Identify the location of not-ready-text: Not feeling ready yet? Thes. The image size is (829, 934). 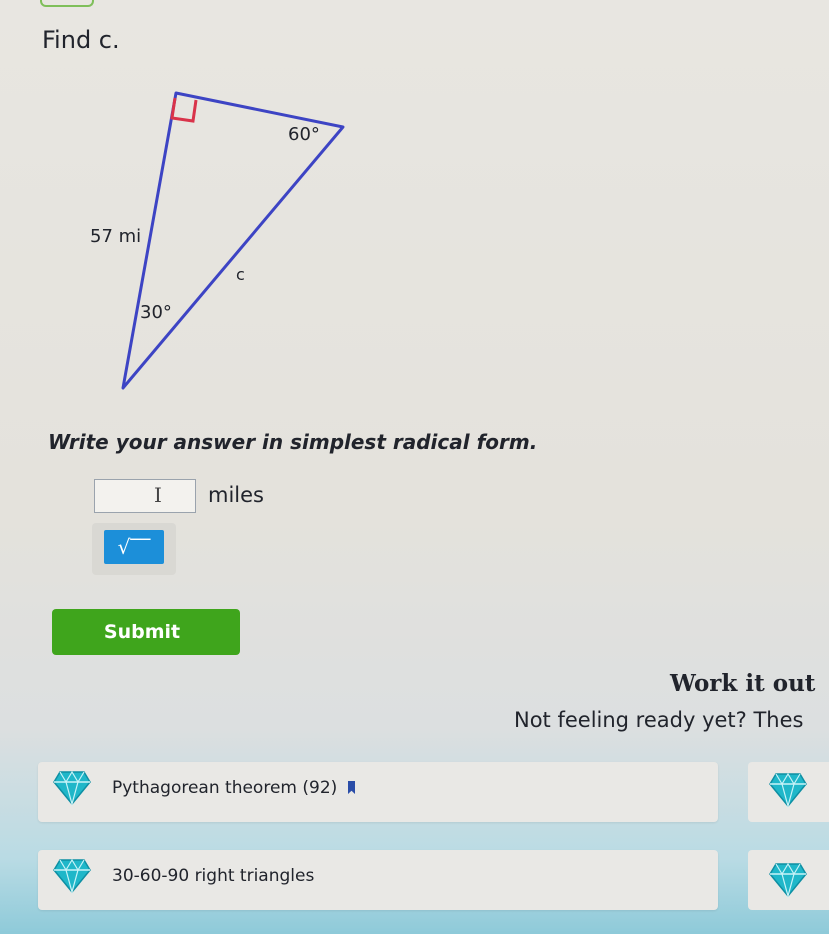
(659, 720).